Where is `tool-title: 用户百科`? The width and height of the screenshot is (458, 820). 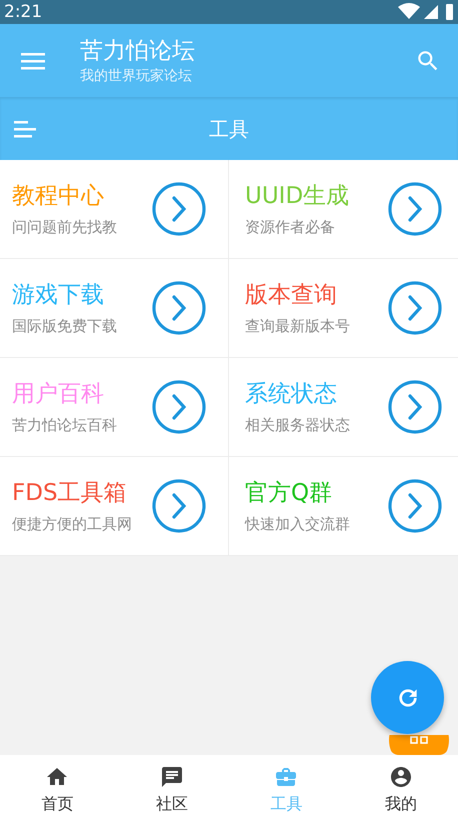 tool-title: 用户百科 is located at coordinates (58, 394).